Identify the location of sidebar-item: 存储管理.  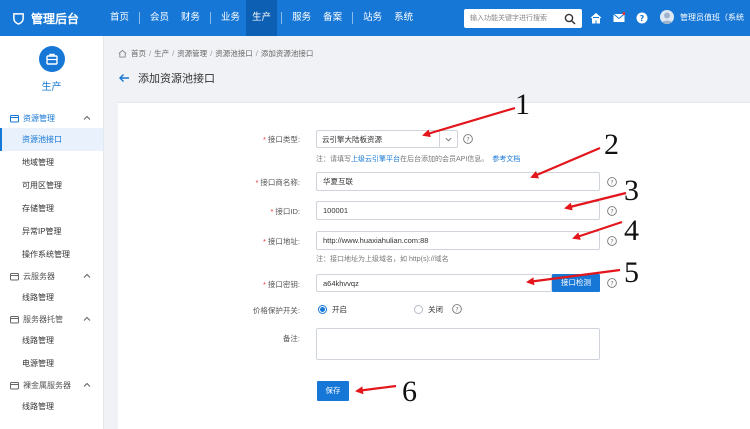
(51, 208).